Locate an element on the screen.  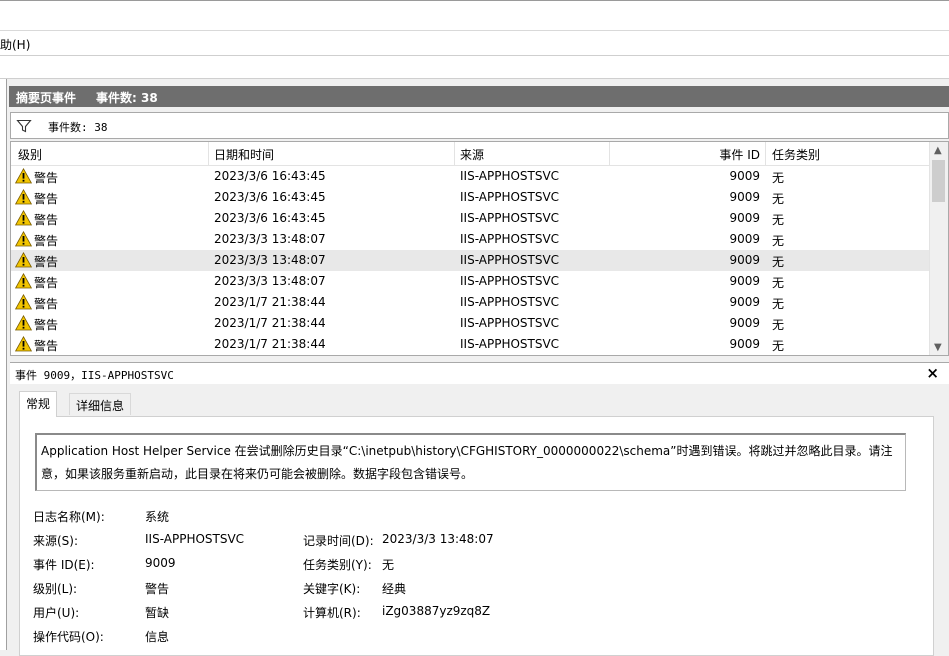
tab-details: 详细信息 is located at coordinates (100, 404).